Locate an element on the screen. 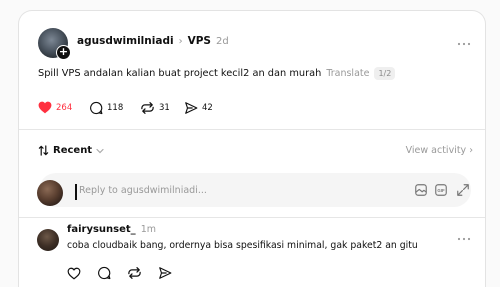 The image size is (500, 287). svg-text: GIF is located at coordinates (441, 190).